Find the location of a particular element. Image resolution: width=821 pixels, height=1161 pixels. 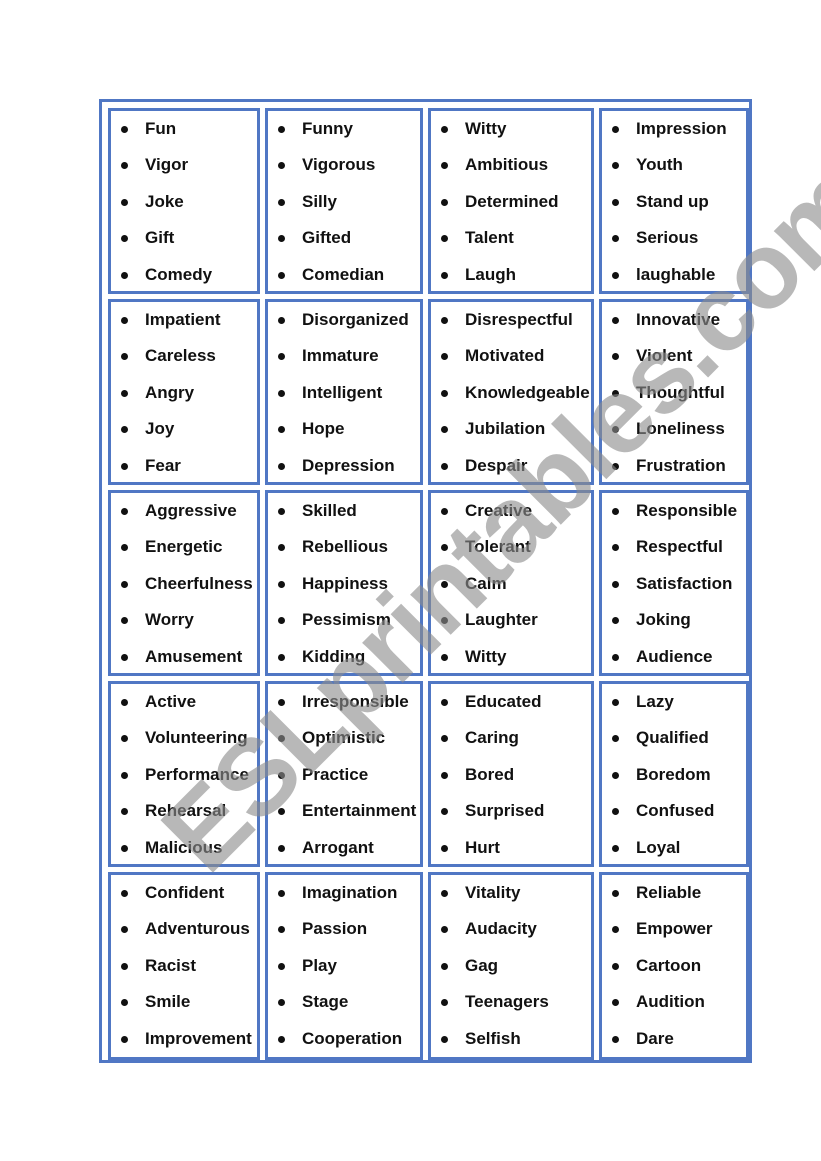

word-text: Optimistic is located at coordinates (344, 738).